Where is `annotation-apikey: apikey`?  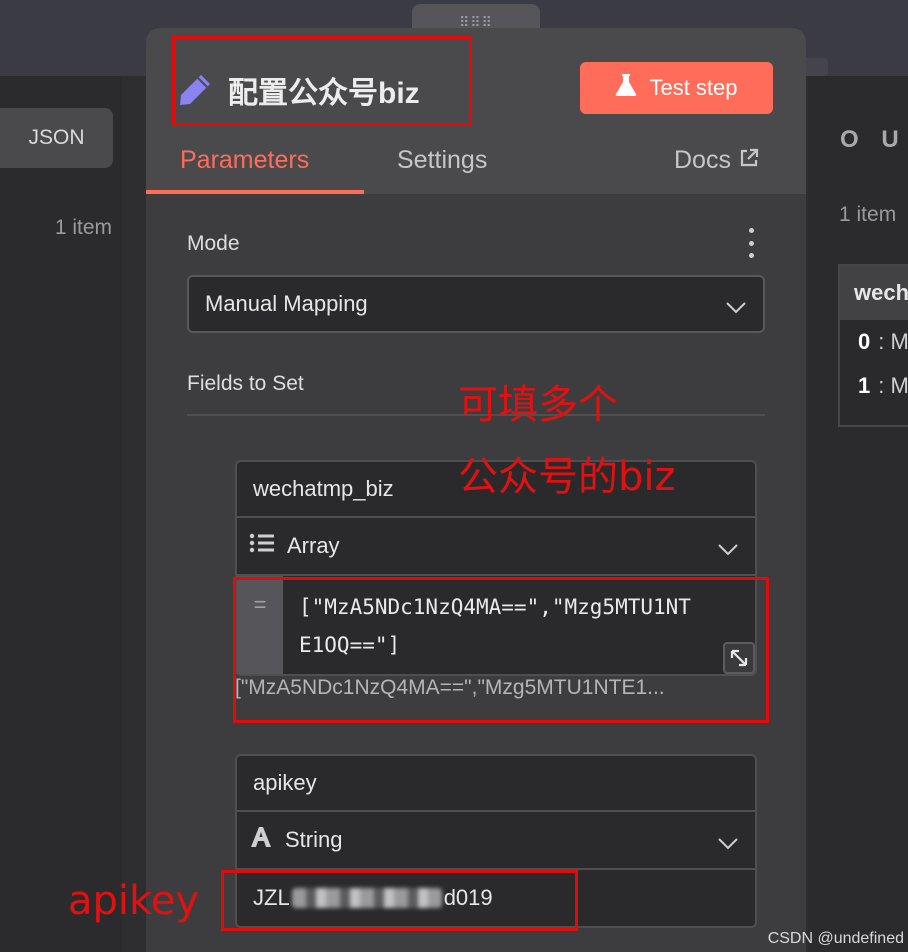
annotation-apikey: apikey is located at coordinates (134, 901).